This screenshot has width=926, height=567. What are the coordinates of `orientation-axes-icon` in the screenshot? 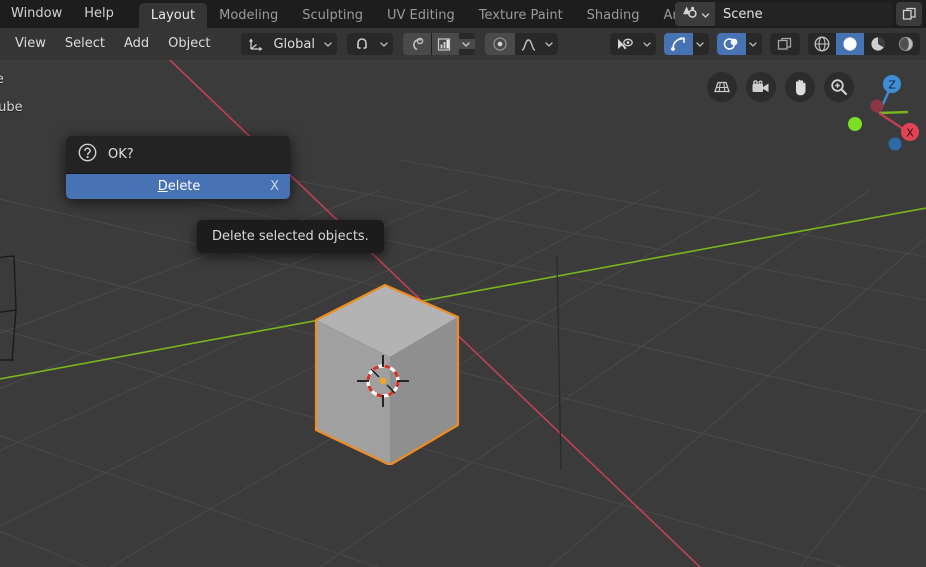 It's located at (255, 44).